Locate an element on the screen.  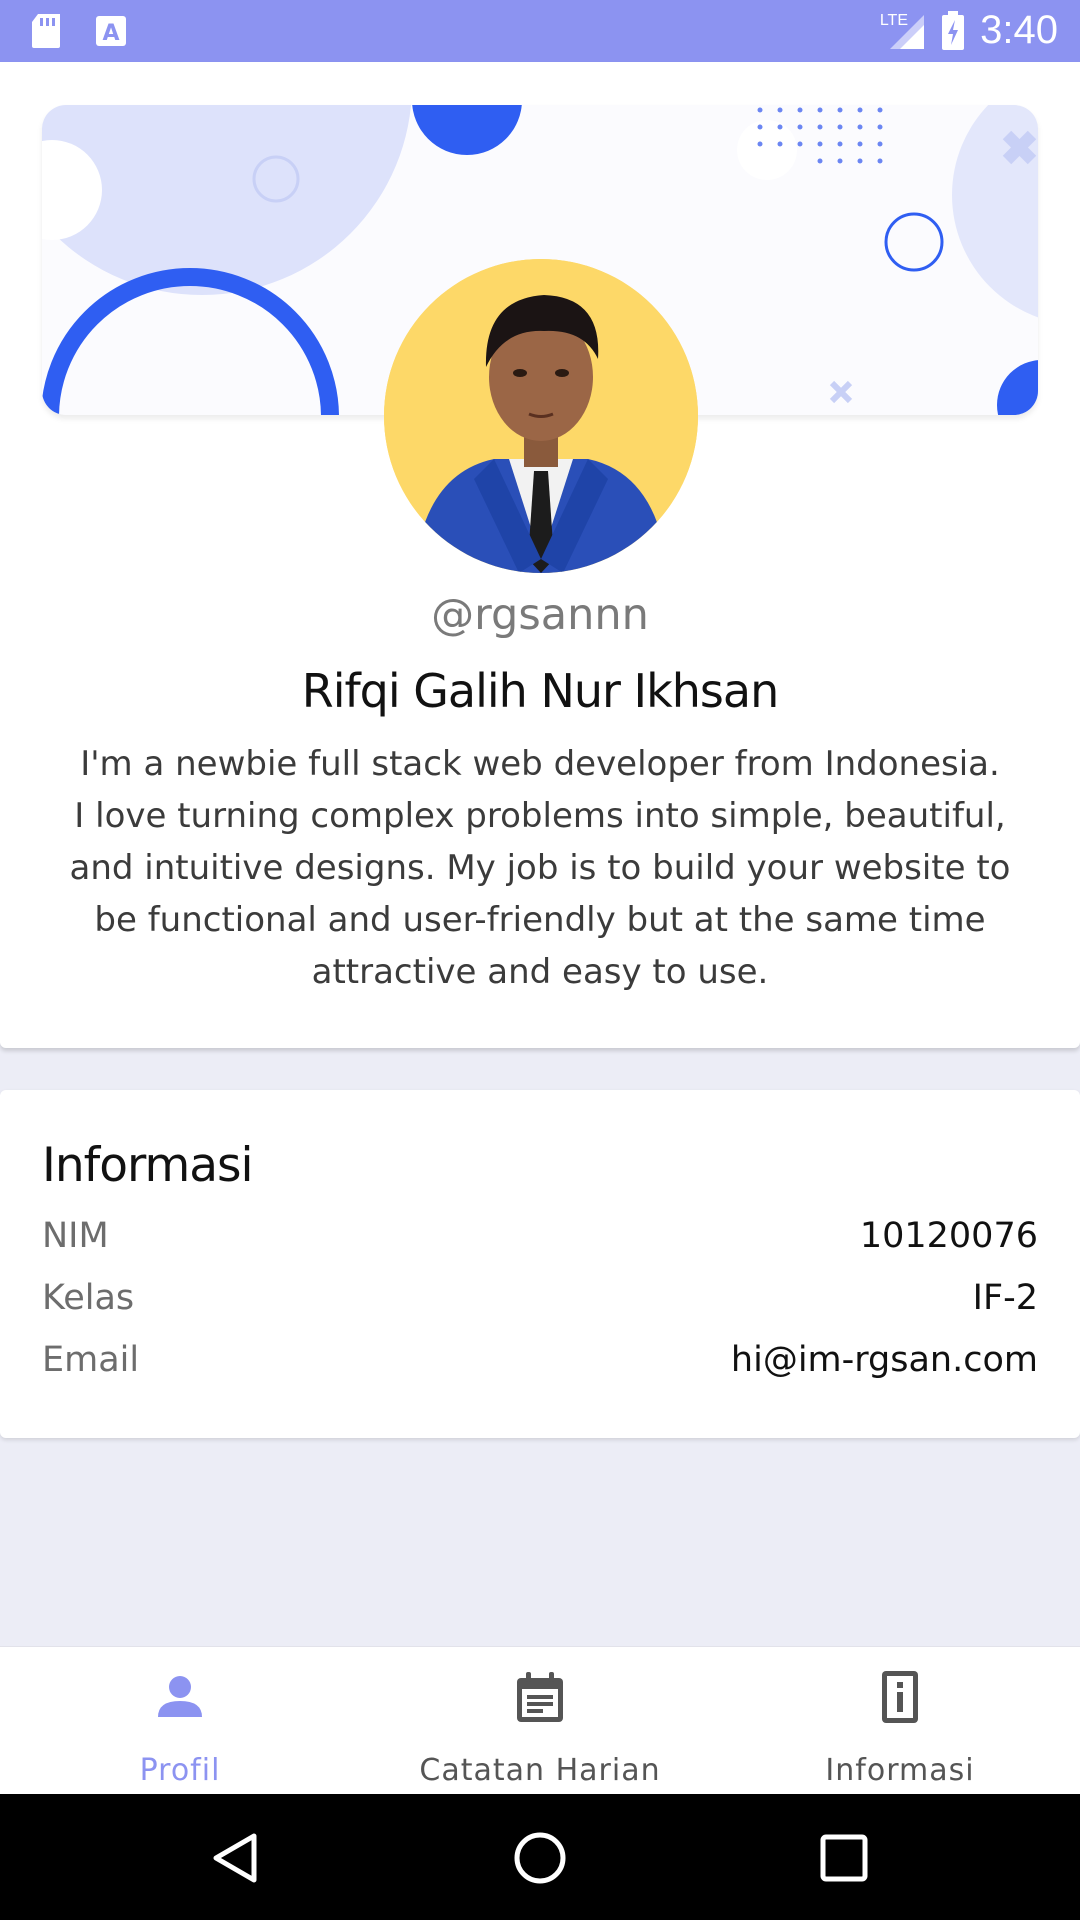
info-label: Kelas is located at coordinates (88, 1298).